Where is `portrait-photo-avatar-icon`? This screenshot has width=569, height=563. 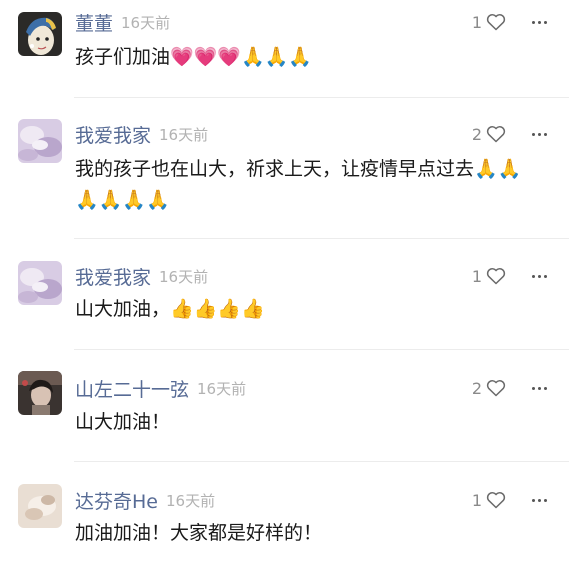 portrait-photo-avatar-icon is located at coordinates (40, 393).